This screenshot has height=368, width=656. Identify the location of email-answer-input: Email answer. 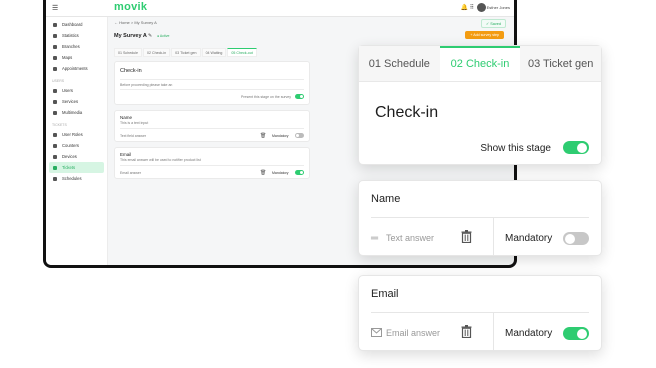
(413, 333).